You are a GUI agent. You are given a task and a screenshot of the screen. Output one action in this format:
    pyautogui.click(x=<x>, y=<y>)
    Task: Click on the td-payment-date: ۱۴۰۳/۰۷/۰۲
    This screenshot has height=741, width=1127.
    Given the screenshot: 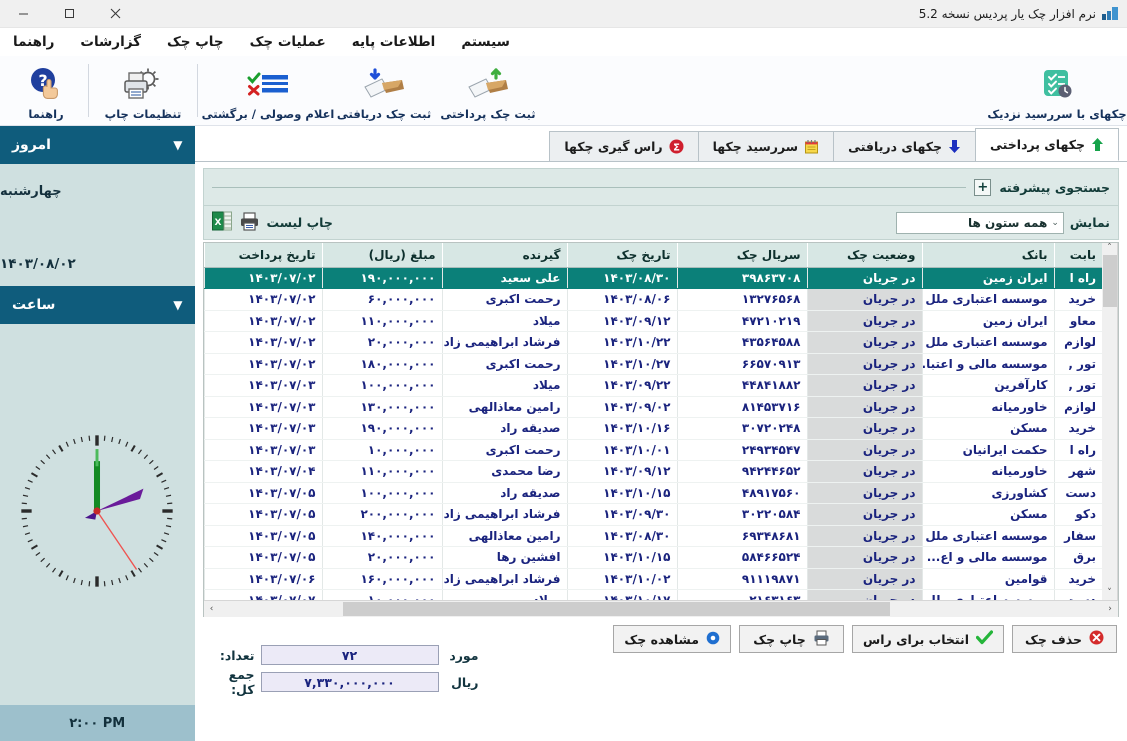 What is the action you would take?
    pyautogui.click(x=262, y=364)
    